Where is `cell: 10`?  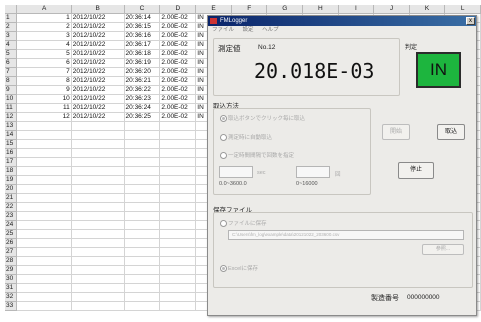
cell: 10 is located at coordinates (44, 99).